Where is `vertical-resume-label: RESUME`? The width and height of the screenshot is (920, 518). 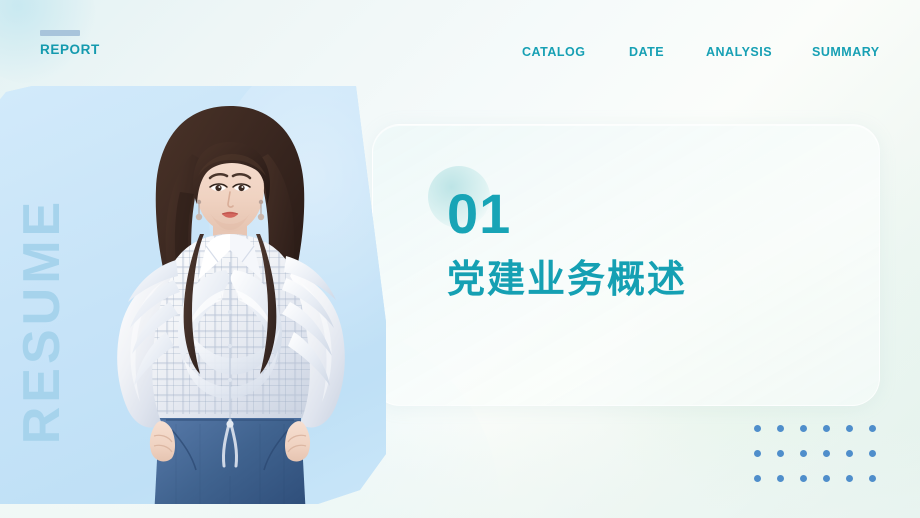
vertical-resume-label: RESUME is located at coordinates (42, 321).